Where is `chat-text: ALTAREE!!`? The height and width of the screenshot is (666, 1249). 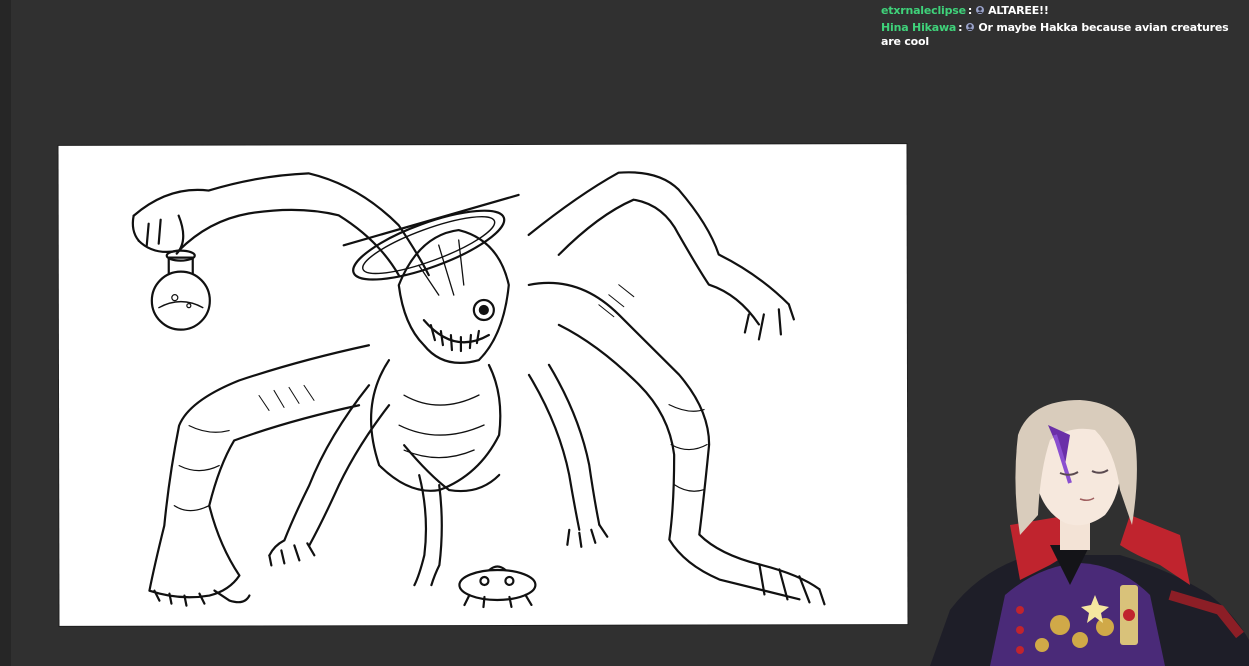 chat-text: ALTAREE!! is located at coordinates (1018, 10).